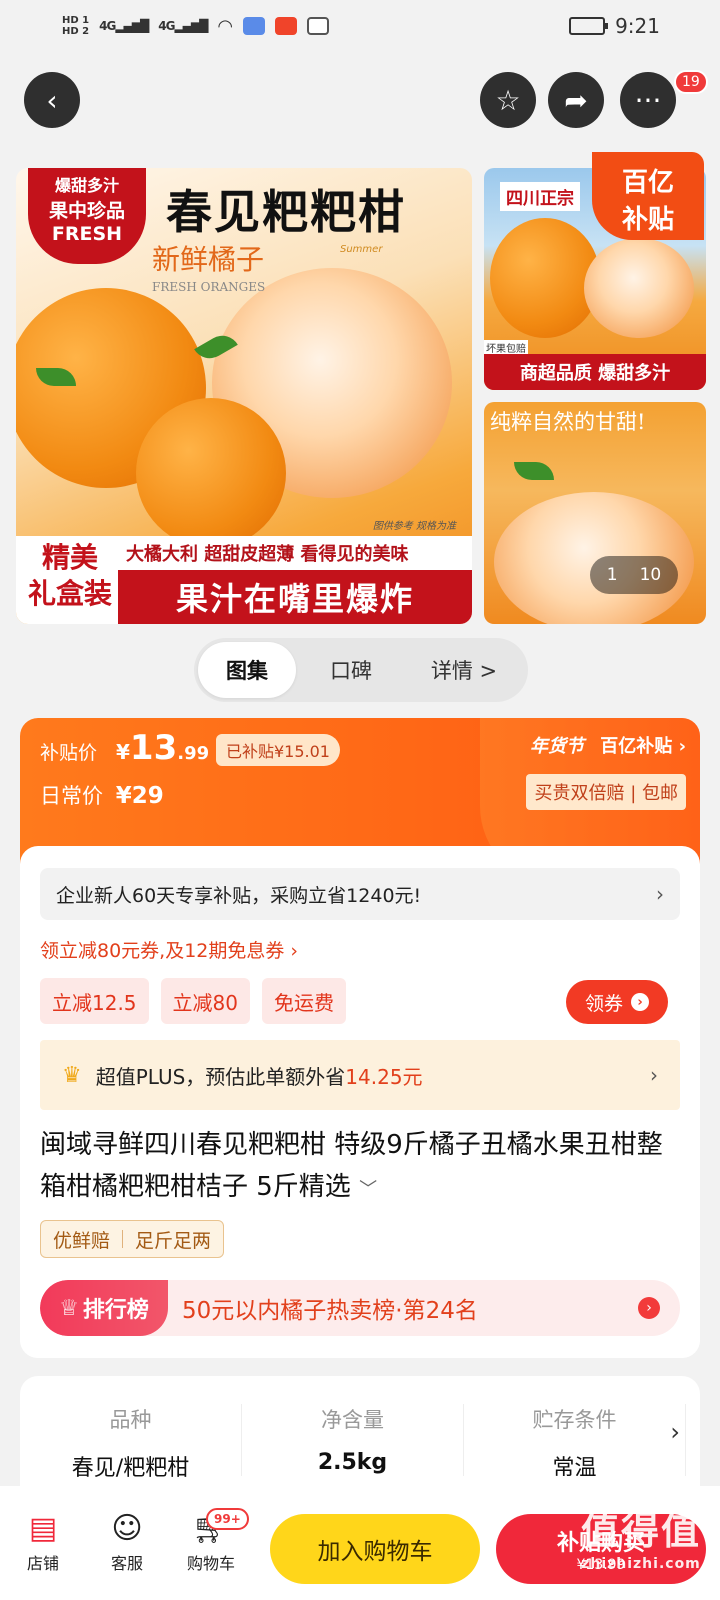 The width and height of the screenshot is (720, 1600). I want to click on share-icon: ➦, so click(576, 100).